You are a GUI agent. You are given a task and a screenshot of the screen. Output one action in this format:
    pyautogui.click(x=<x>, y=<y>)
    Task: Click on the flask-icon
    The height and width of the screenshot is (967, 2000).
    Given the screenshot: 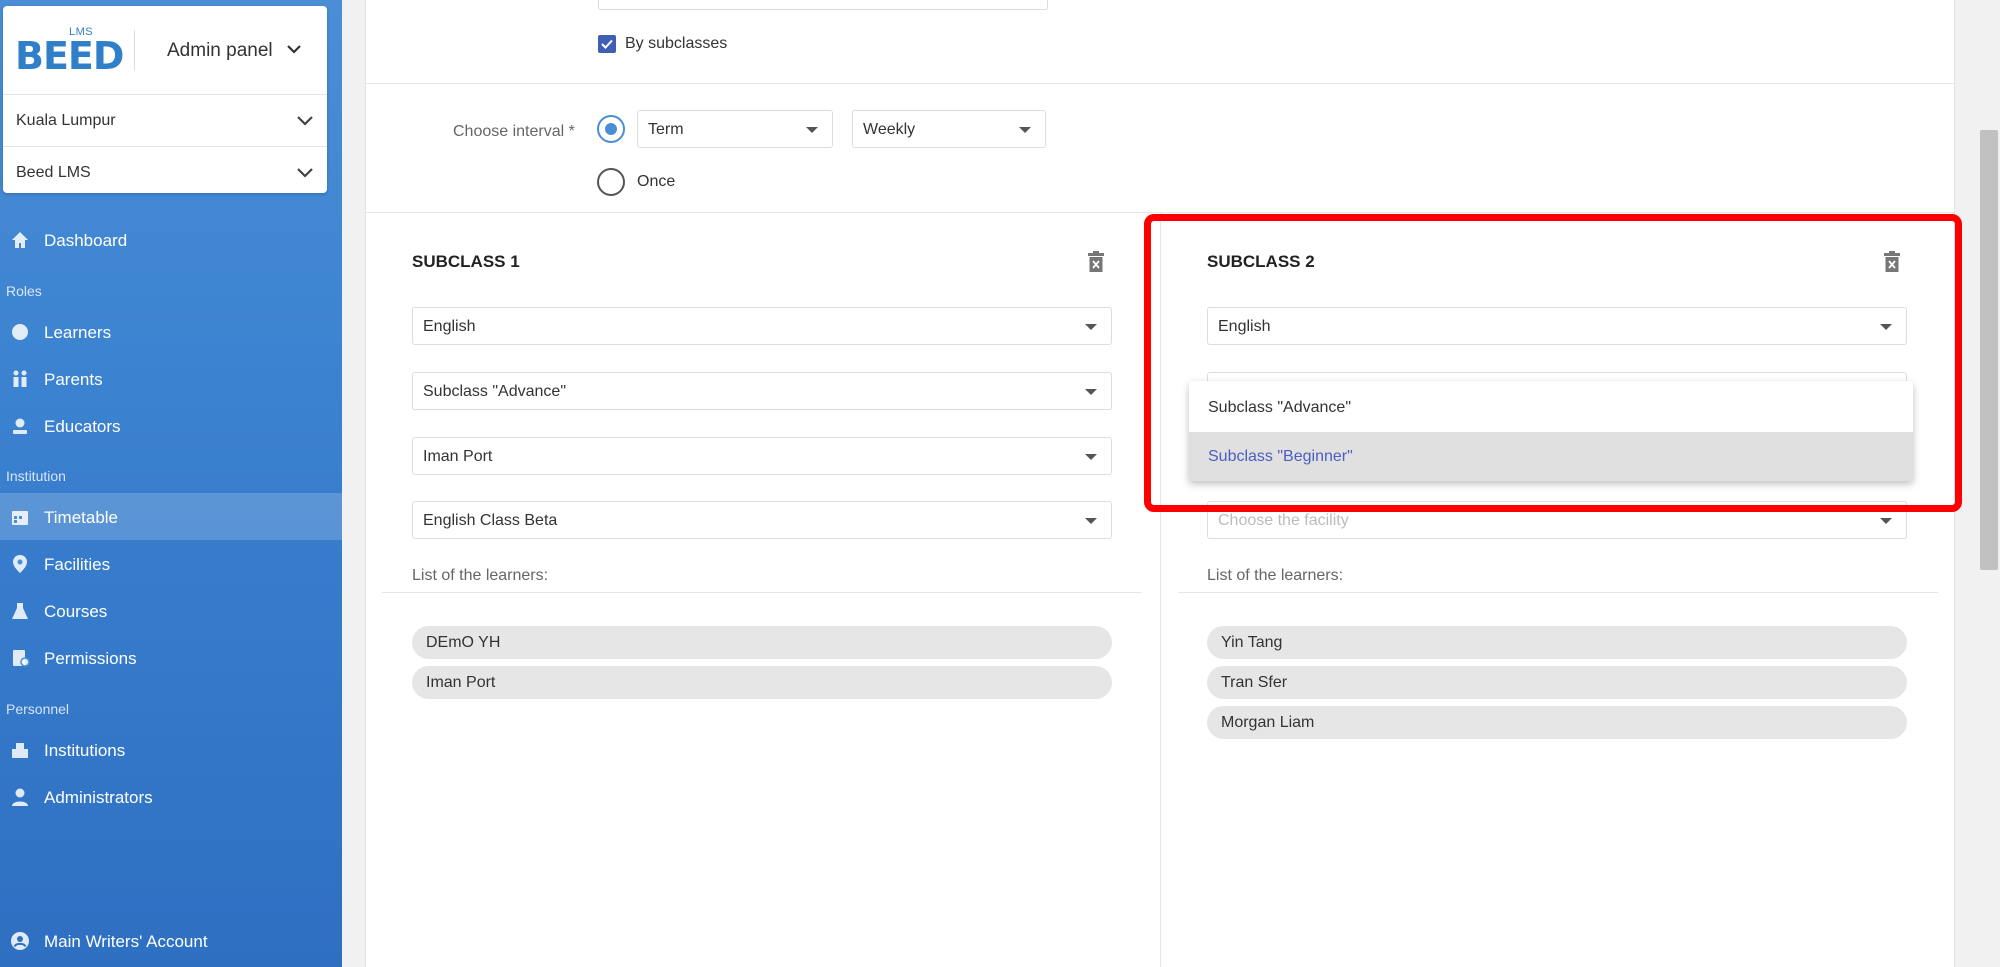 What is the action you would take?
    pyautogui.click(x=20, y=611)
    